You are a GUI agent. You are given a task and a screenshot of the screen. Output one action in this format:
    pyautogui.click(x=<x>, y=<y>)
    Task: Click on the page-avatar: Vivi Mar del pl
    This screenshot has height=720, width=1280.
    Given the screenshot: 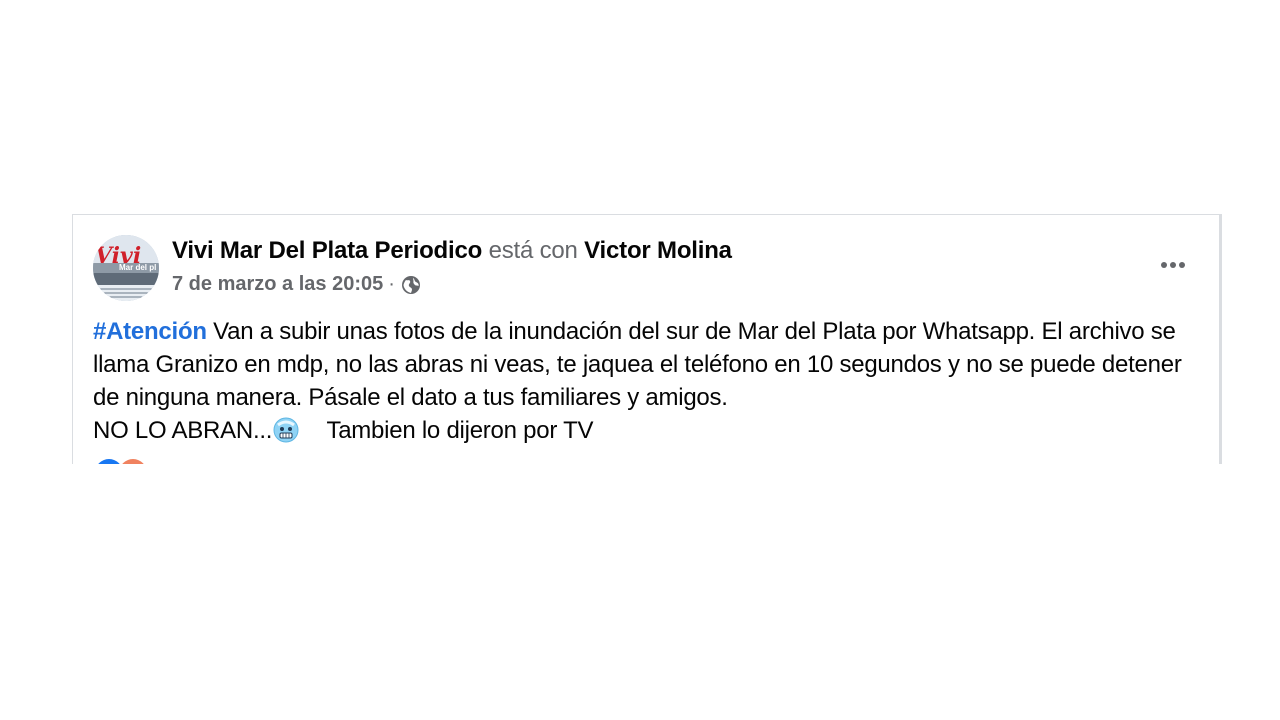 What is the action you would take?
    pyautogui.click(x=126, y=268)
    